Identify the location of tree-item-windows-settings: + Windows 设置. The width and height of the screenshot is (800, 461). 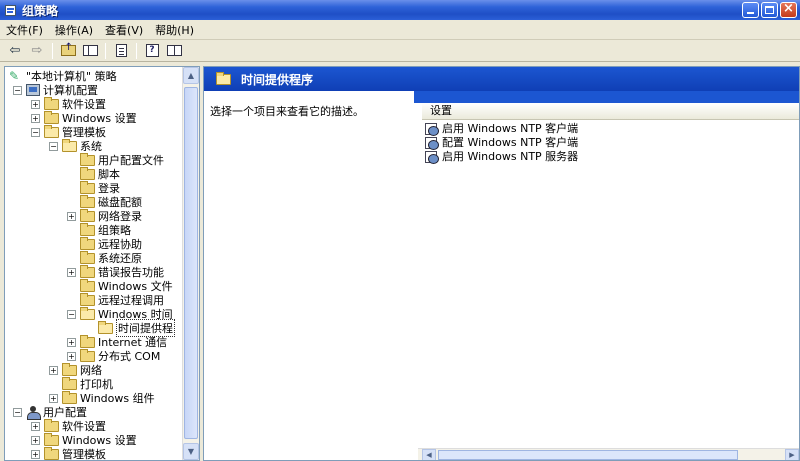
(84, 117).